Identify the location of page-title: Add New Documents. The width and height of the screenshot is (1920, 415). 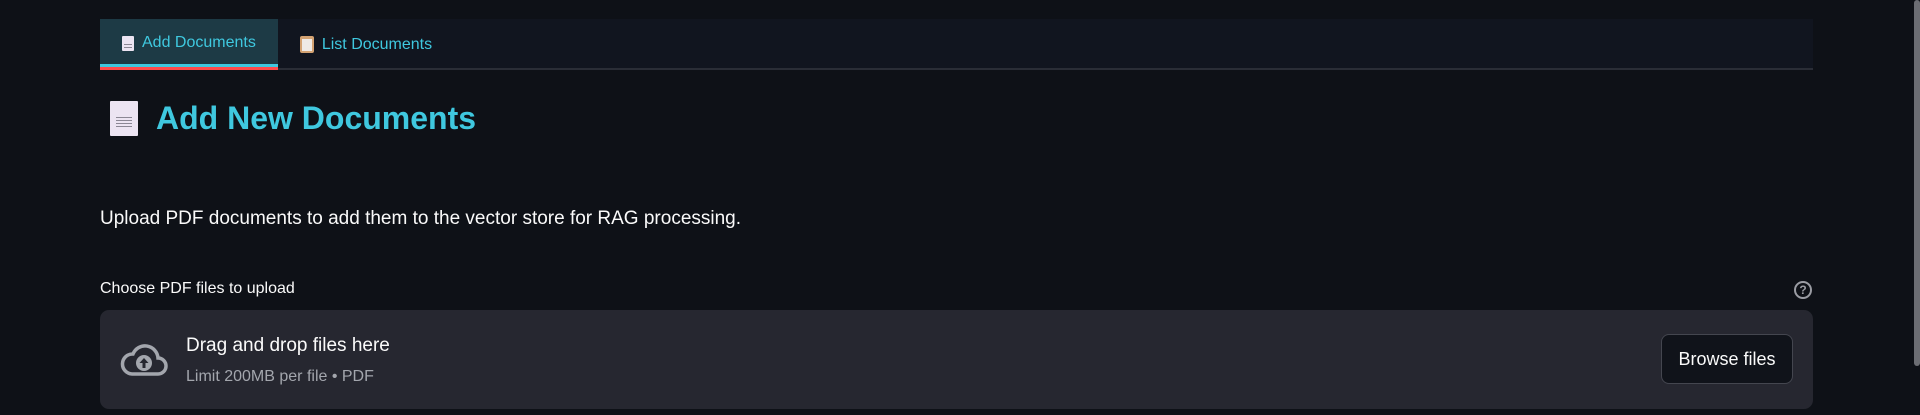
(293, 118).